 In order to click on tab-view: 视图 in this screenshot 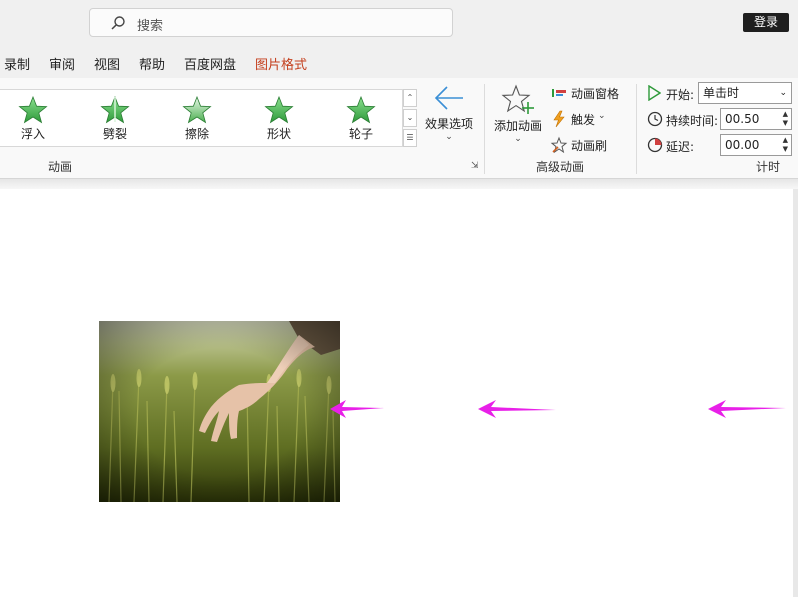, I will do `click(107, 63)`.